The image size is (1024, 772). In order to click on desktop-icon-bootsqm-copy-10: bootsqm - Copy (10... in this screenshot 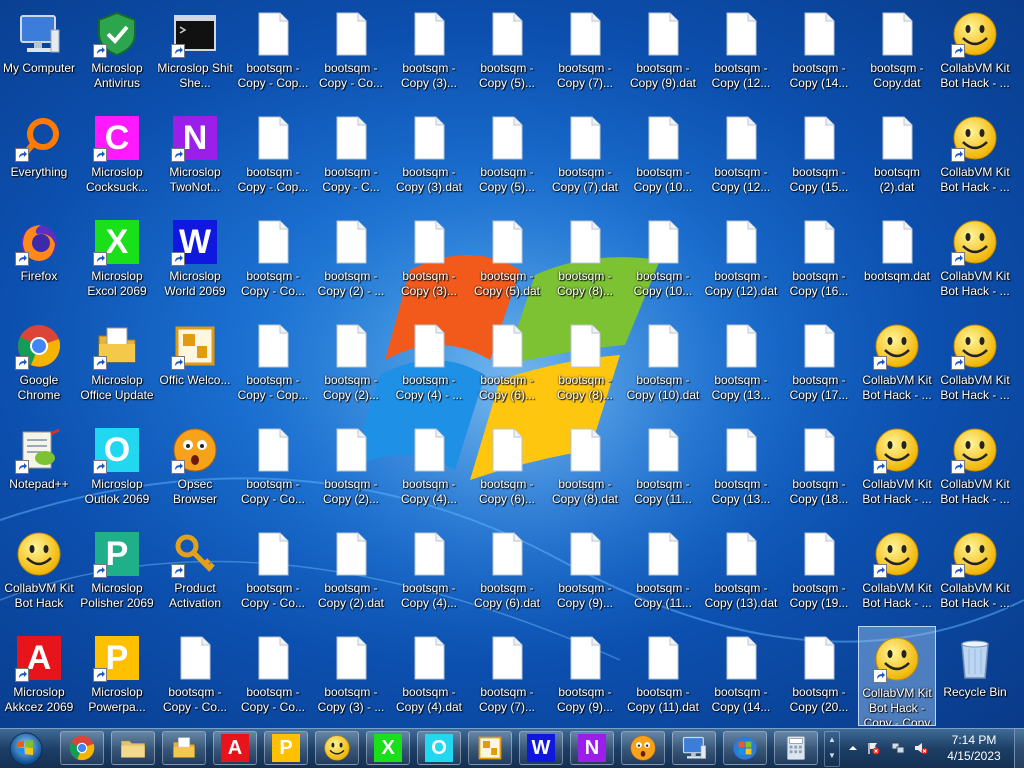, I will do `click(663, 156)`.